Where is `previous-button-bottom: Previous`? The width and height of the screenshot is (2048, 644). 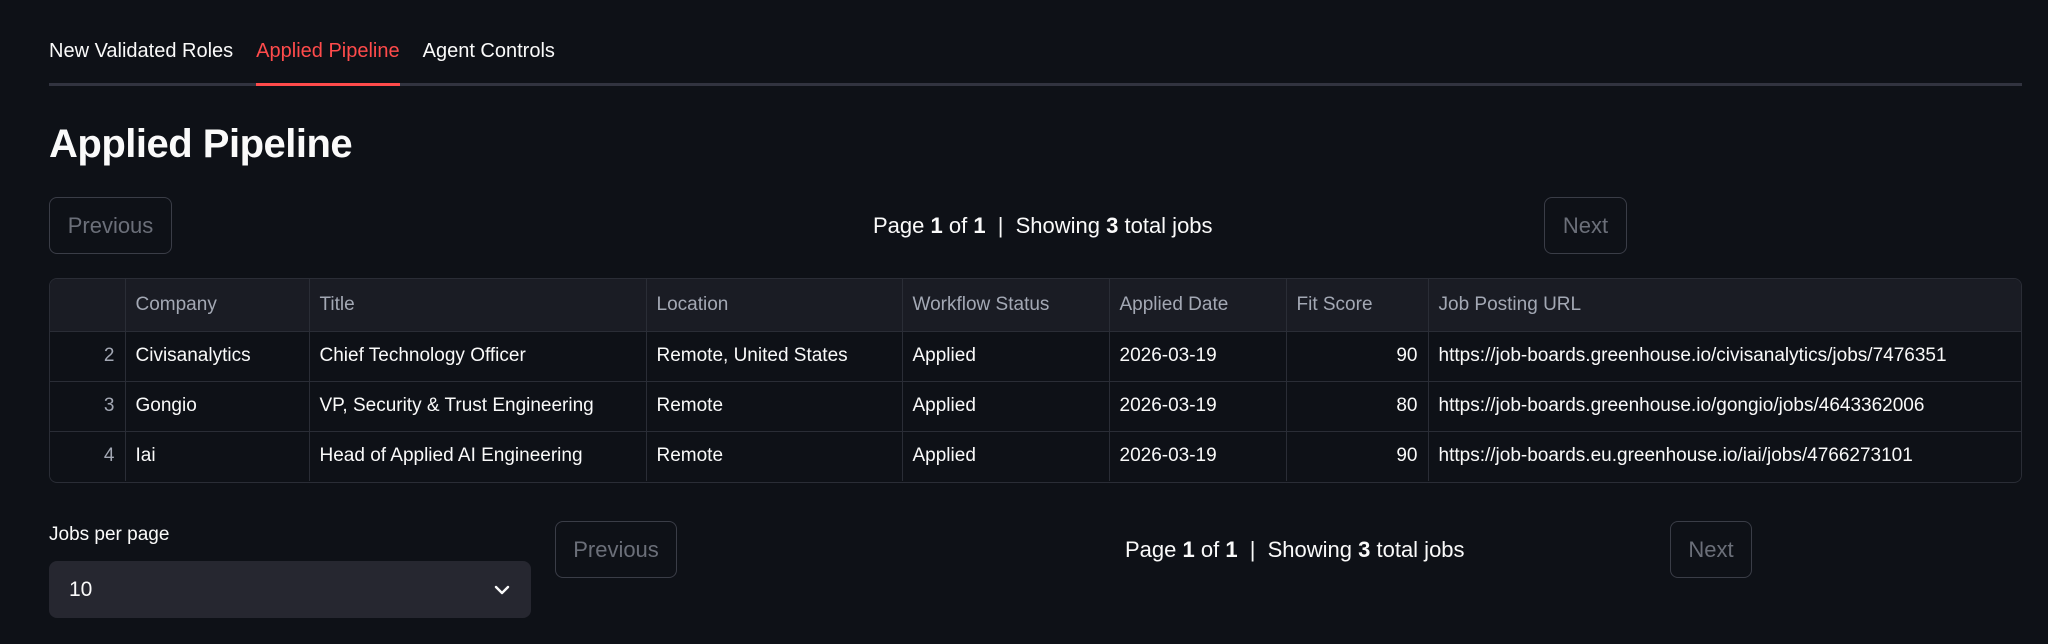
previous-button-bottom: Previous is located at coordinates (616, 549).